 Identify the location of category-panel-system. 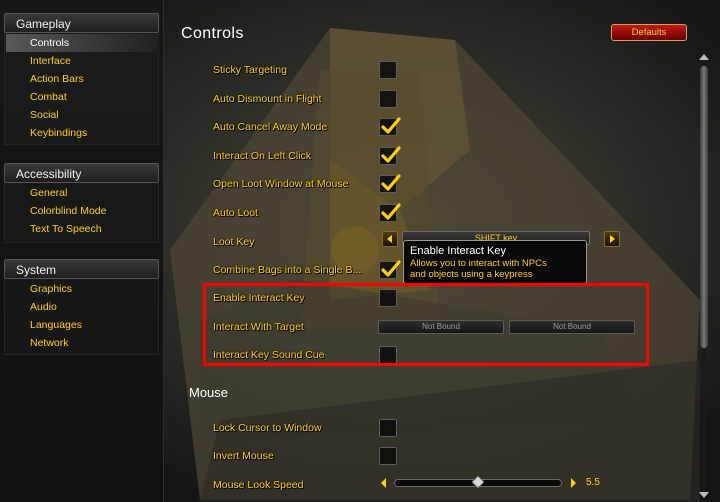
(81, 317).